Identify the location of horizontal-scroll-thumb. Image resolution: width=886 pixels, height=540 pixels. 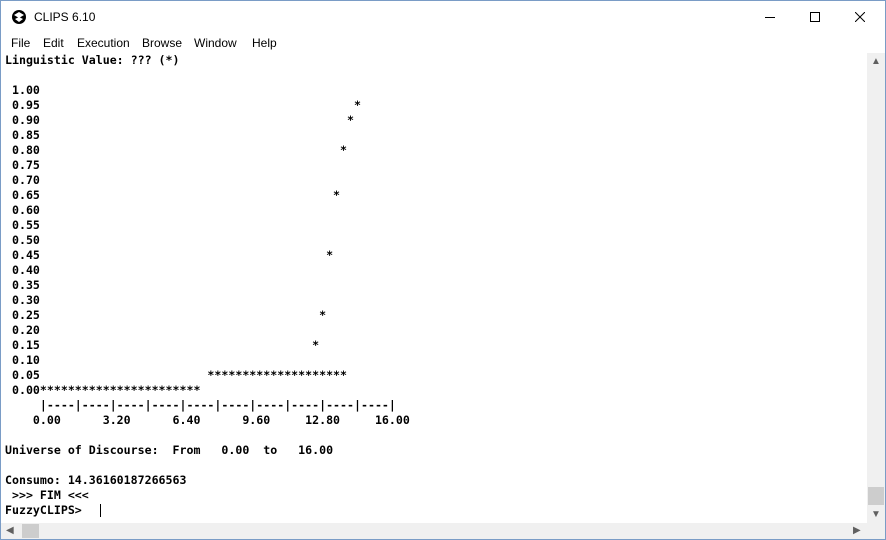
(30, 531).